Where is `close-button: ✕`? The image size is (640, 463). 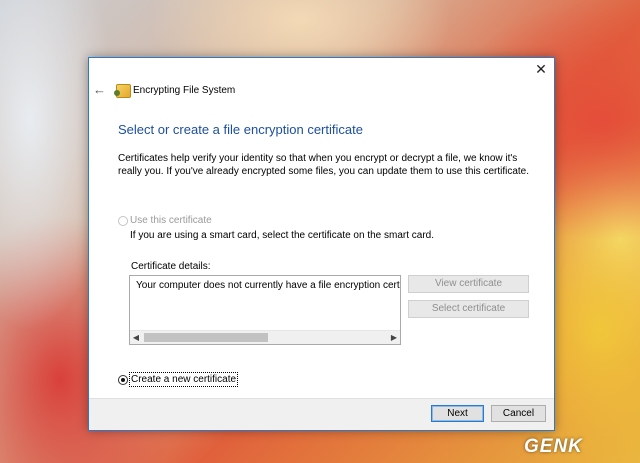 close-button: ✕ is located at coordinates (541, 69).